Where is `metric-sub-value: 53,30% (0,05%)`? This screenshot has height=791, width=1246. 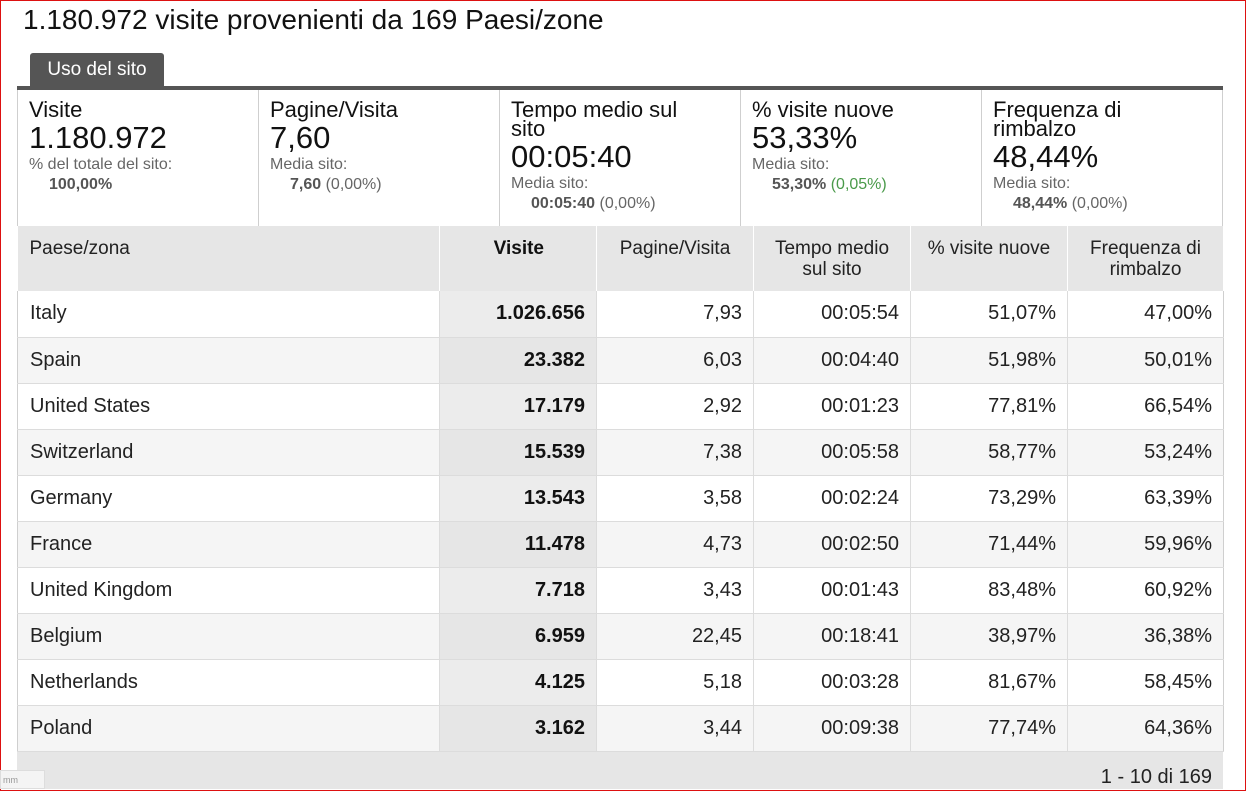
metric-sub-value: 53,30% (0,05%) is located at coordinates (866, 185).